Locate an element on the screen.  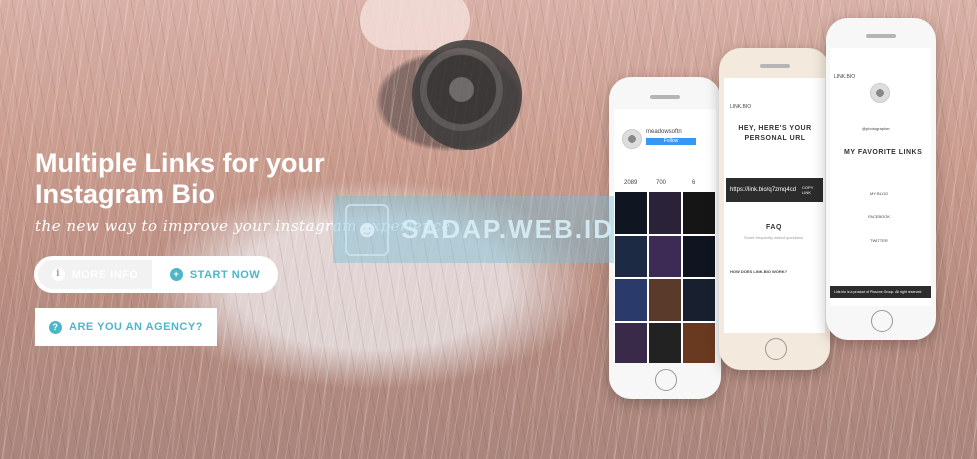
faq-question: HOW DOES LINK.BIO WORK? is located at coordinates (759, 271).